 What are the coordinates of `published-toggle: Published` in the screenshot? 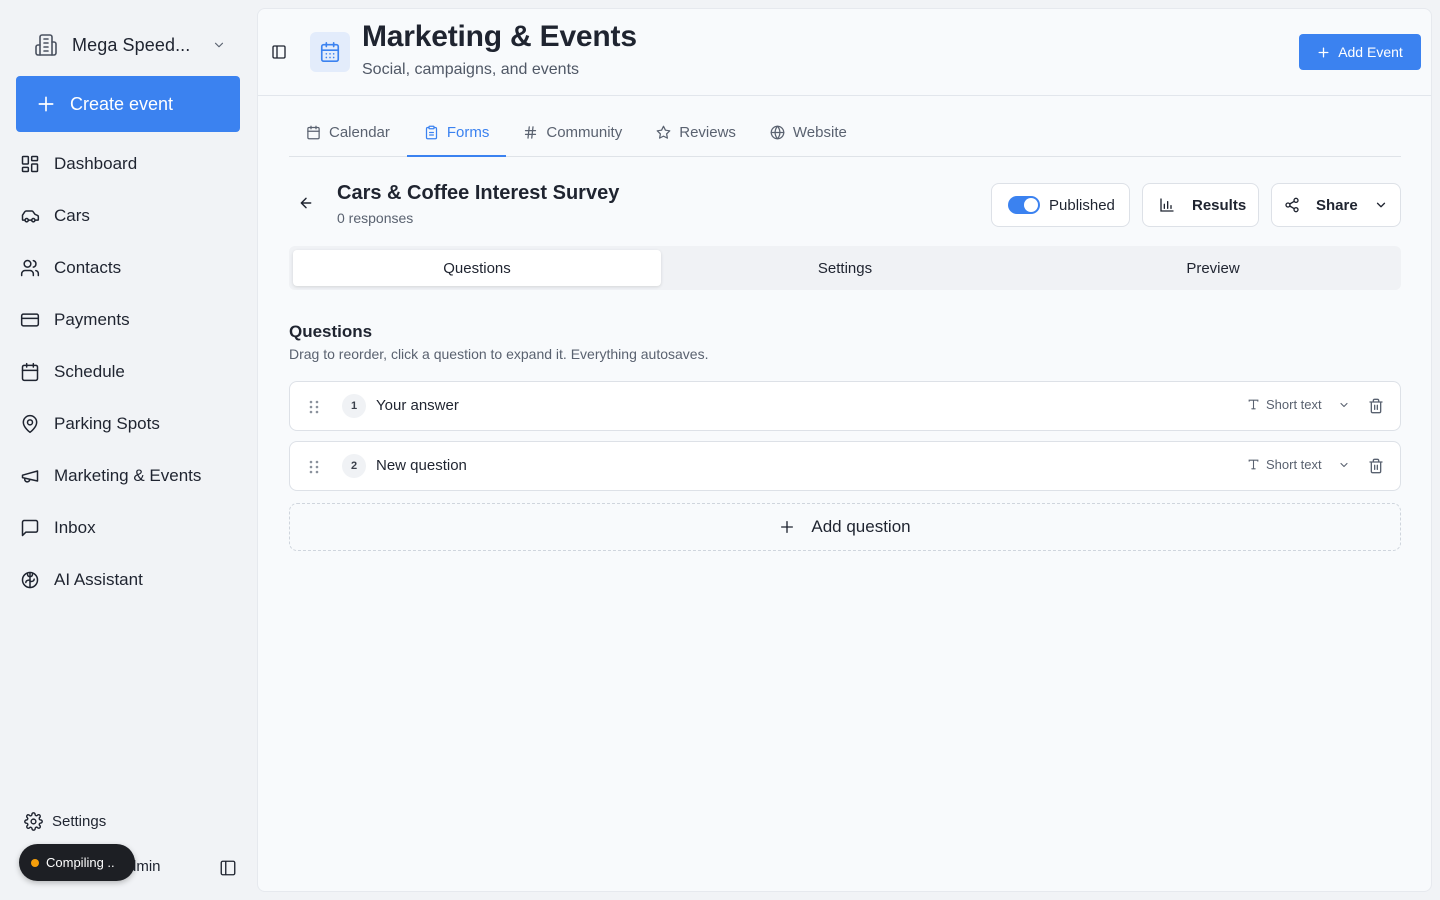 It's located at (1060, 205).